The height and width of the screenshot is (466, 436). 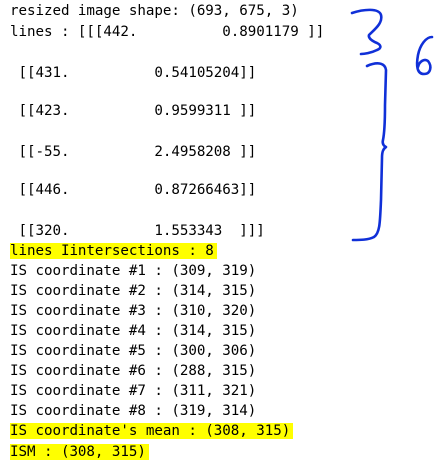 What do you see at coordinates (133, 111) in the screenshot?
I see `output-line-lines-3: [[423. 0.9599311 ]]` at bounding box center [133, 111].